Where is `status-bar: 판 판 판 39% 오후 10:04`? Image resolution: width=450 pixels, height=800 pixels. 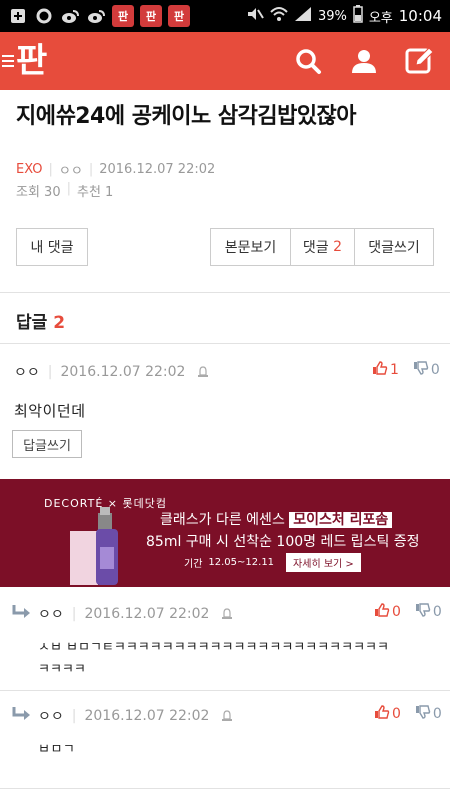 status-bar: 판 판 판 39% 오후 10:04 is located at coordinates (225, 16).